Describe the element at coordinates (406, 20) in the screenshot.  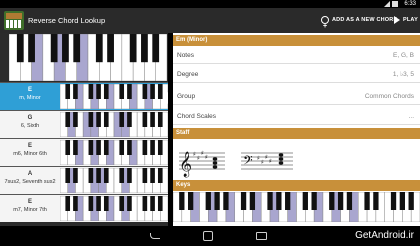
I see `play-button: PLAY` at that location.